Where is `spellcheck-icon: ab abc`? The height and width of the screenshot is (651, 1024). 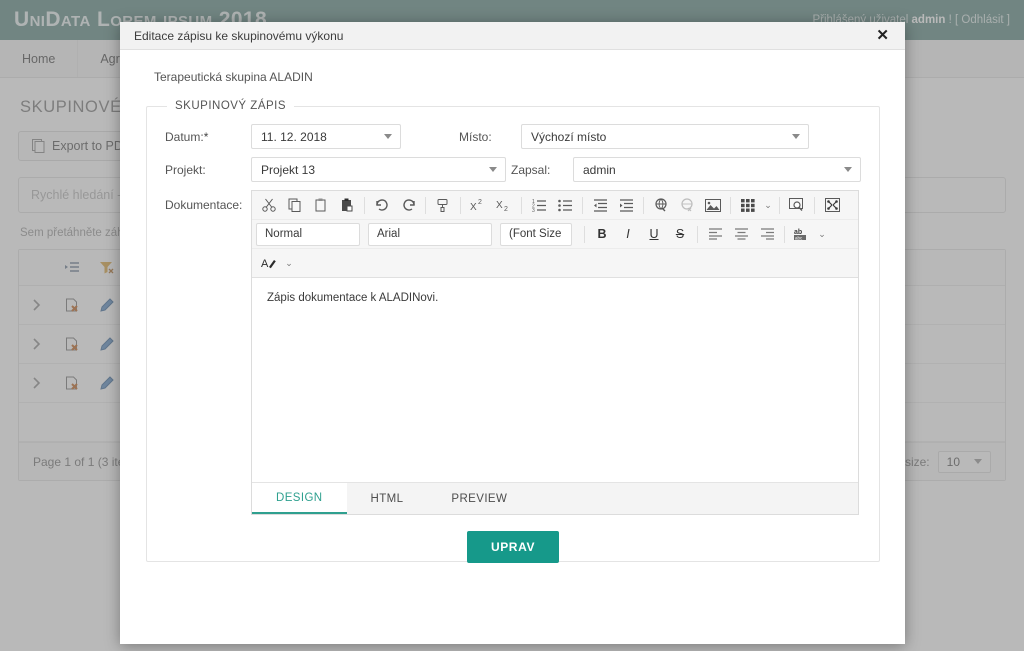 spellcheck-icon: ab abc is located at coordinates (802, 234).